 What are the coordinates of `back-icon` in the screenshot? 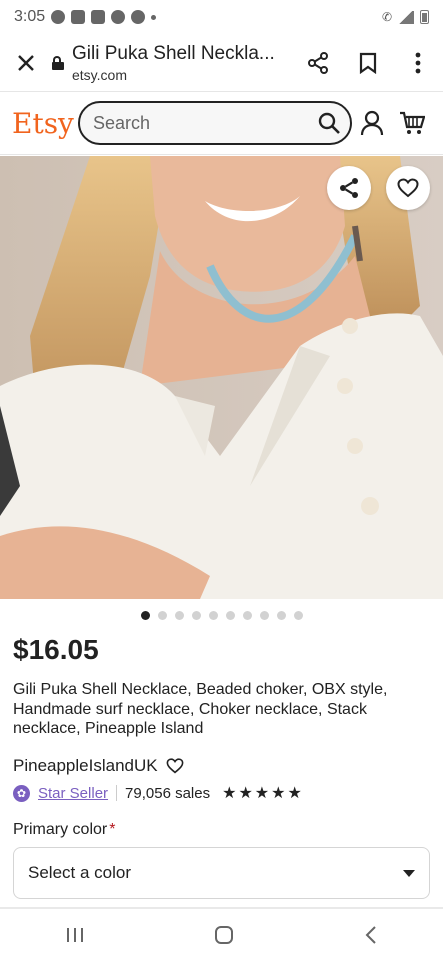 It's located at (371, 935).